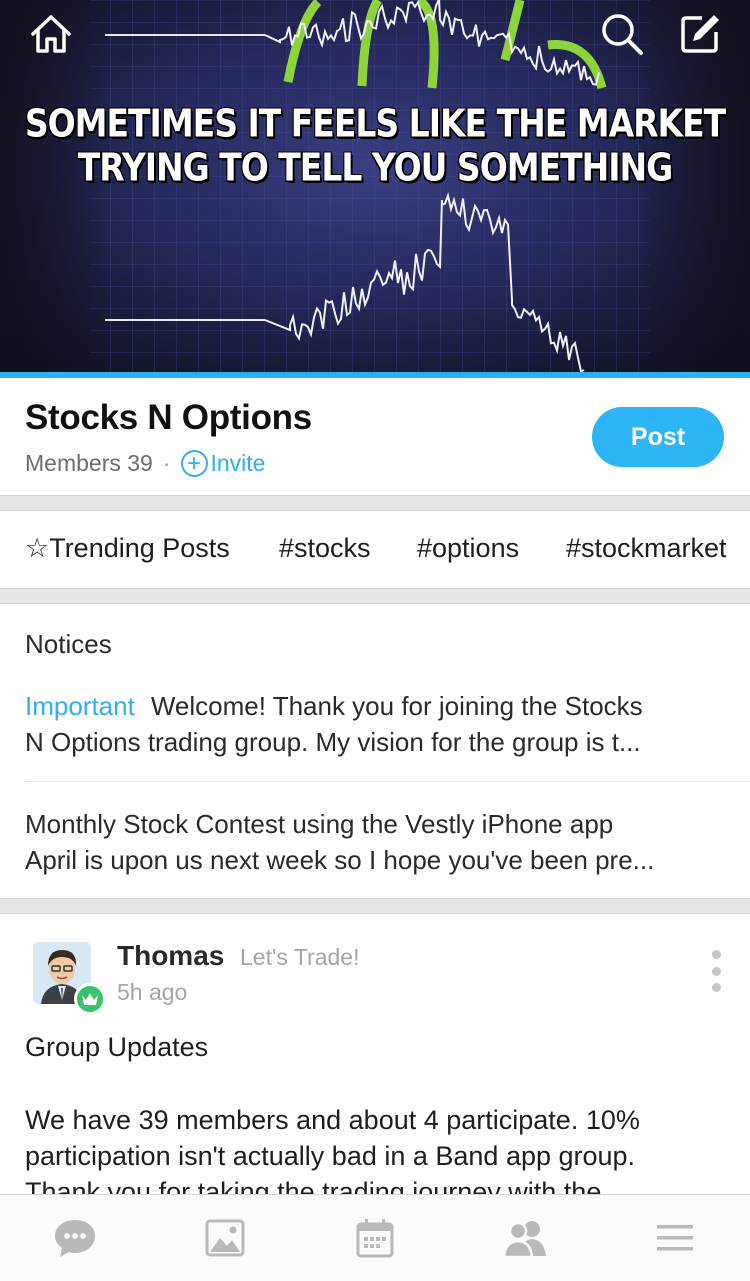  I want to click on home-icon, so click(51, 34).